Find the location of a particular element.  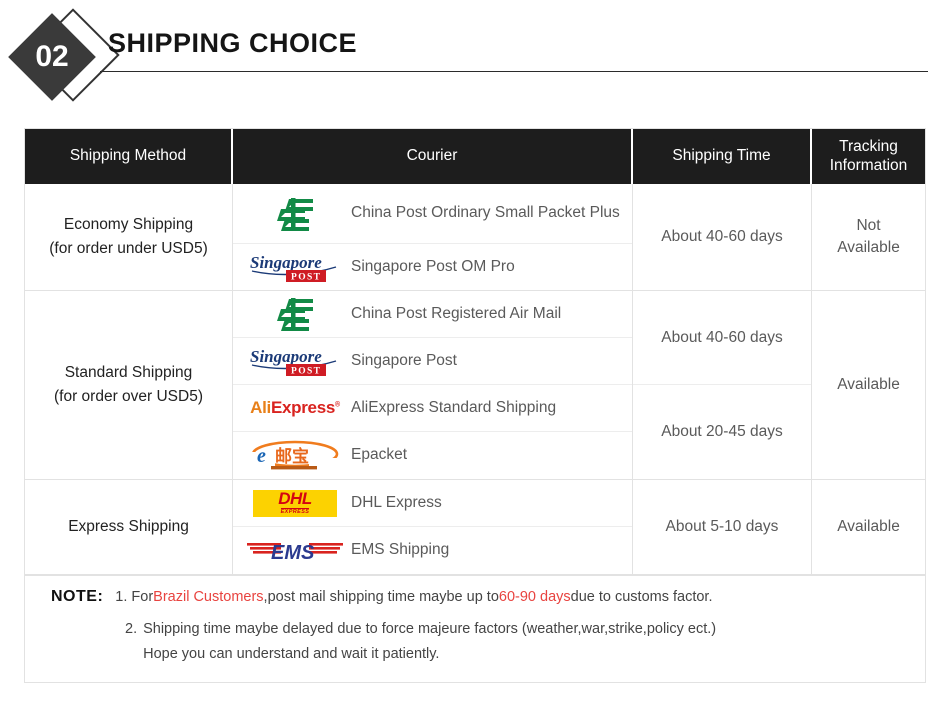

aliexpress-logo: AliExpress® is located at coordinates (295, 408).